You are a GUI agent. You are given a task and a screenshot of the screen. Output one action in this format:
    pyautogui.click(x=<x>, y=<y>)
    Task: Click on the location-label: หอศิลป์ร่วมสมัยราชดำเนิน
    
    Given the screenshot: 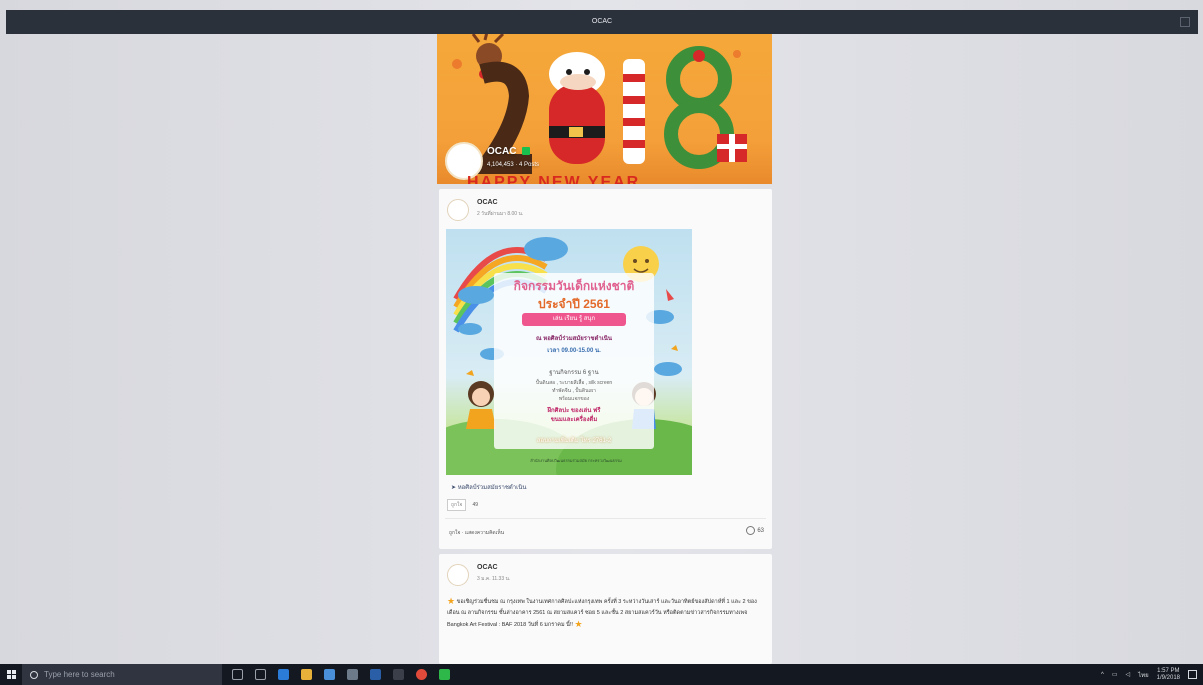 What is the action you would take?
    pyautogui.click(x=492, y=488)
    